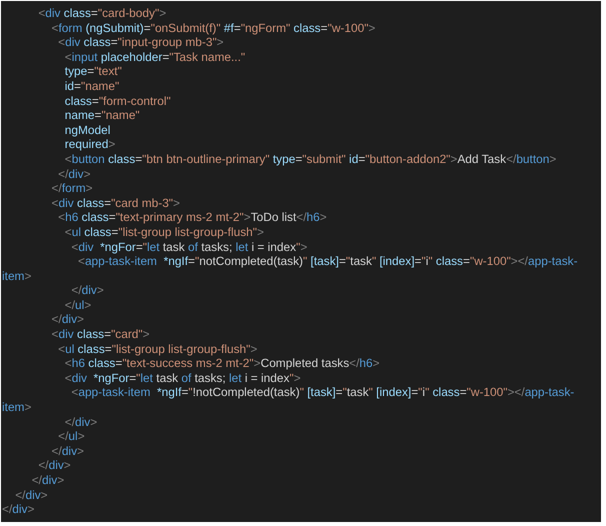 The image size is (606, 526). I want to click on code-line: <h6 class="text-primary ms-2 mt-2">ToDo list</h6>, so click(192, 217).